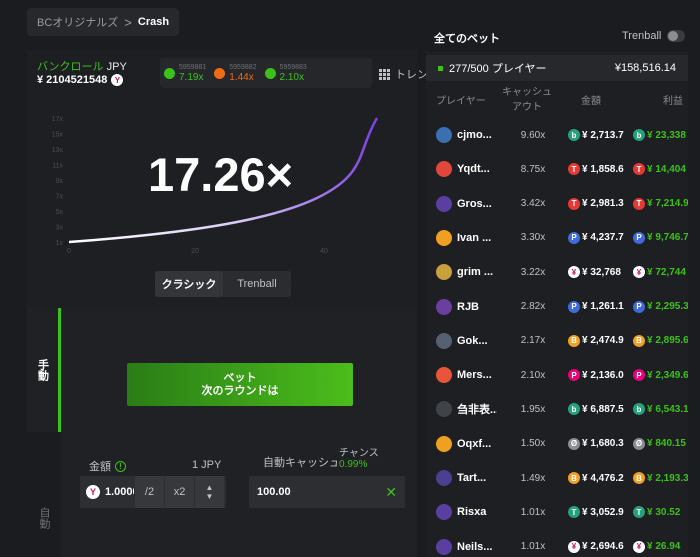 Image resolution: width=700 pixels, height=557 pixels. Describe the element at coordinates (477, 512) in the screenshot. I see `player-name: Risxa` at that location.